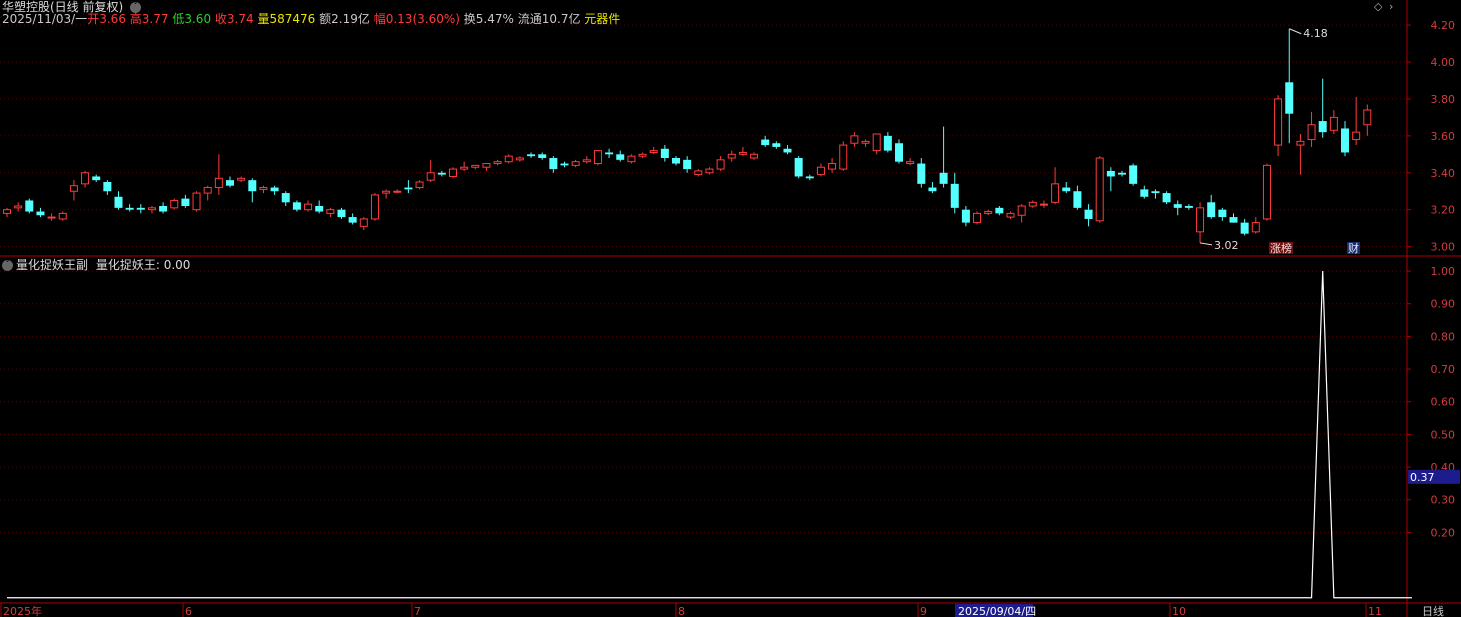 The width and height of the screenshot is (1461, 617). I want to click on diamond-icon: ◇, so click(1378, 6).